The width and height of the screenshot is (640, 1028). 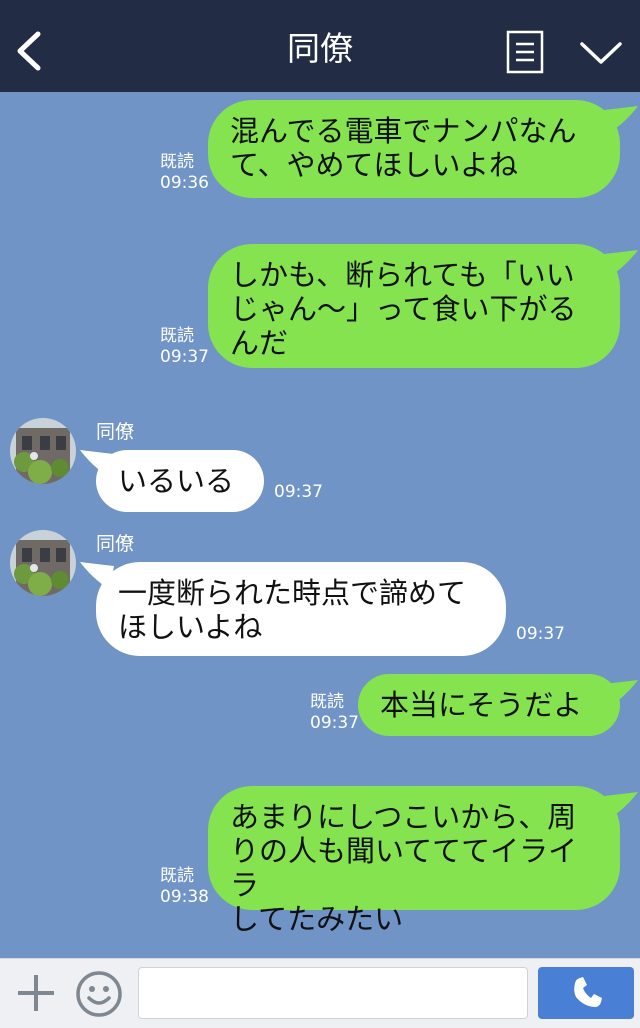 I want to click on smiley-icon, so click(x=99, y=994).